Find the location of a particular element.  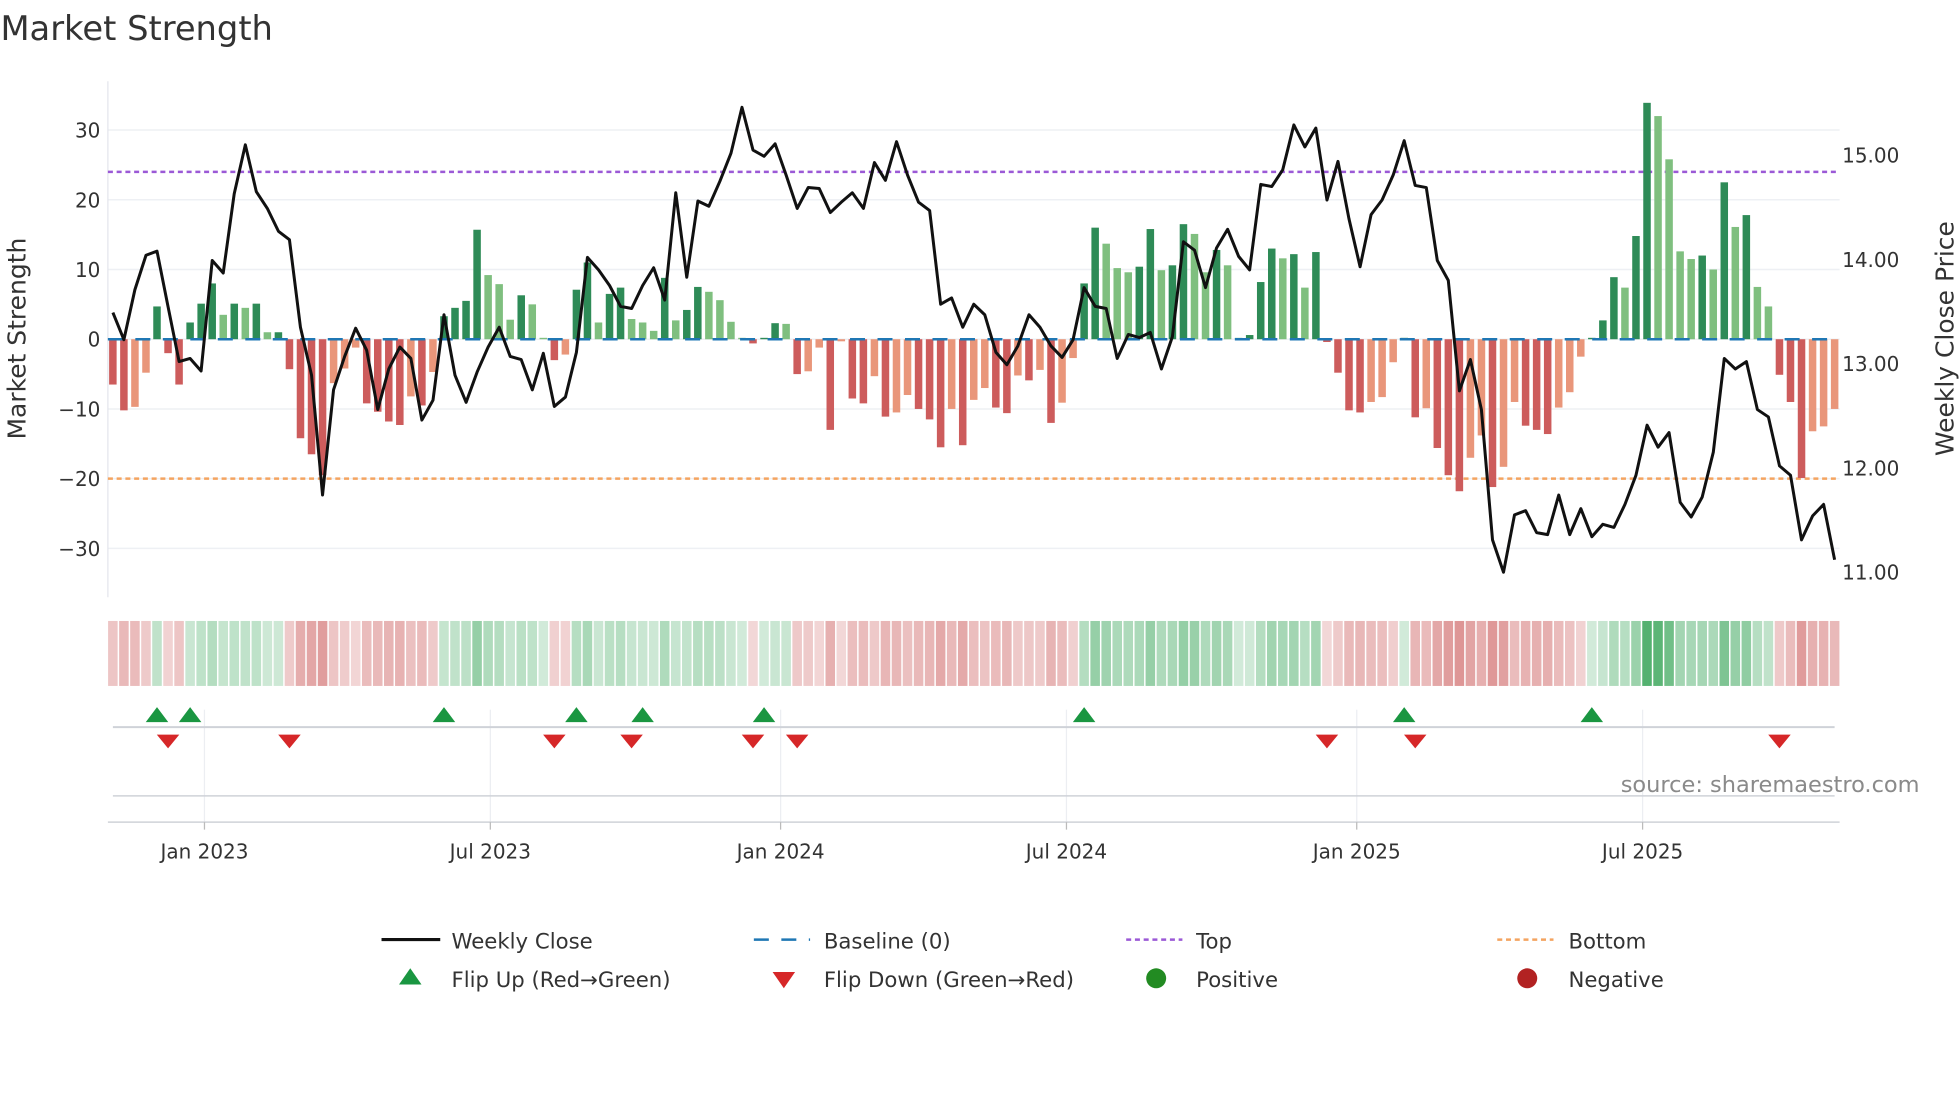

legend-positive-label: Positive is located at coordinates (1237, 980).